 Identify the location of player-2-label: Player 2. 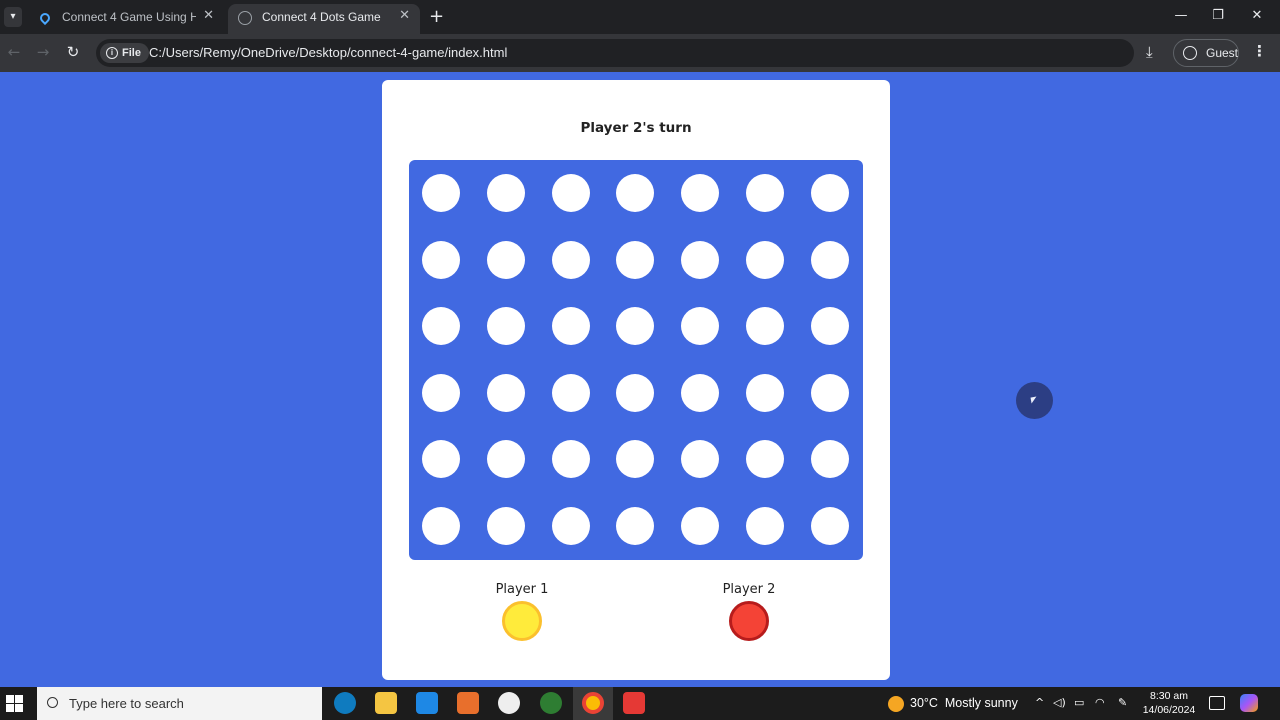
(749, 589).